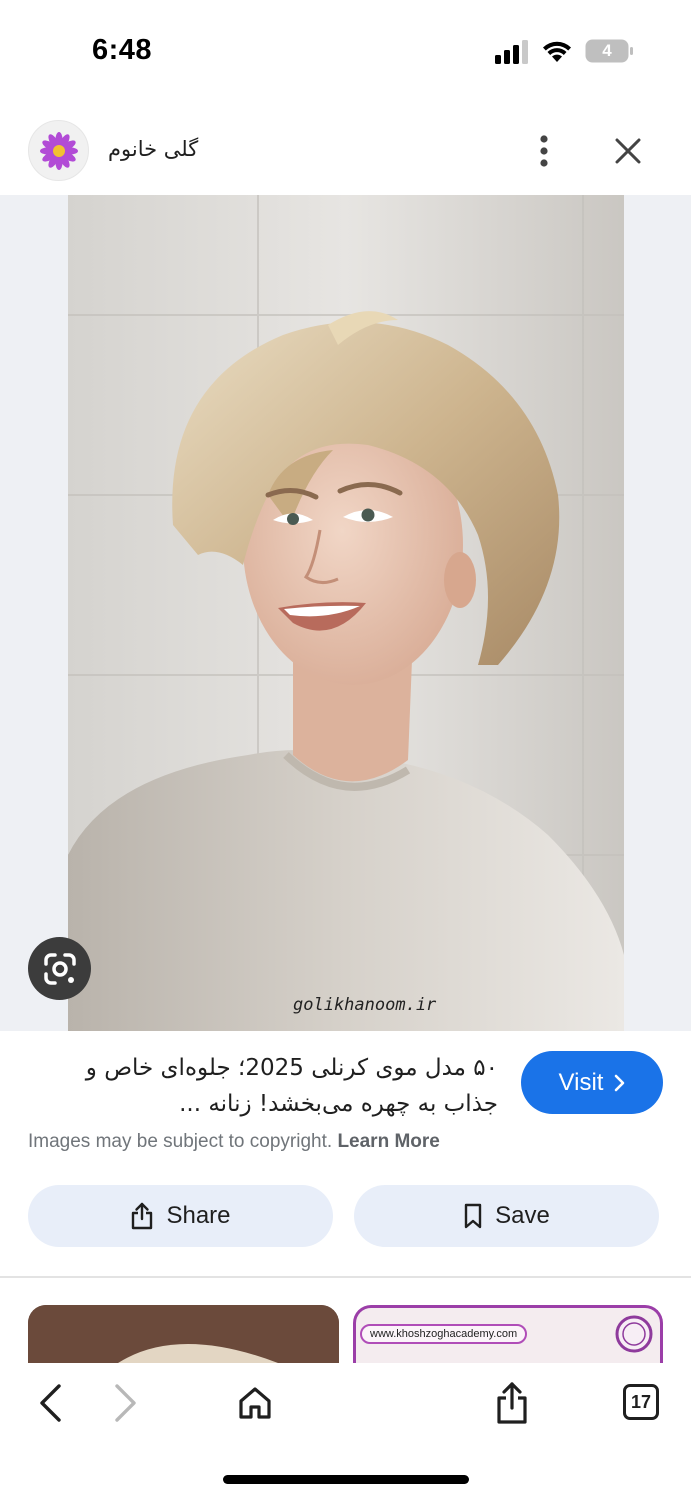  I want to click on result-title-line1: ۵۰ مدل موی کرنلی 2025؛ جلوه‌ای خاص و, so click(291, 1068).